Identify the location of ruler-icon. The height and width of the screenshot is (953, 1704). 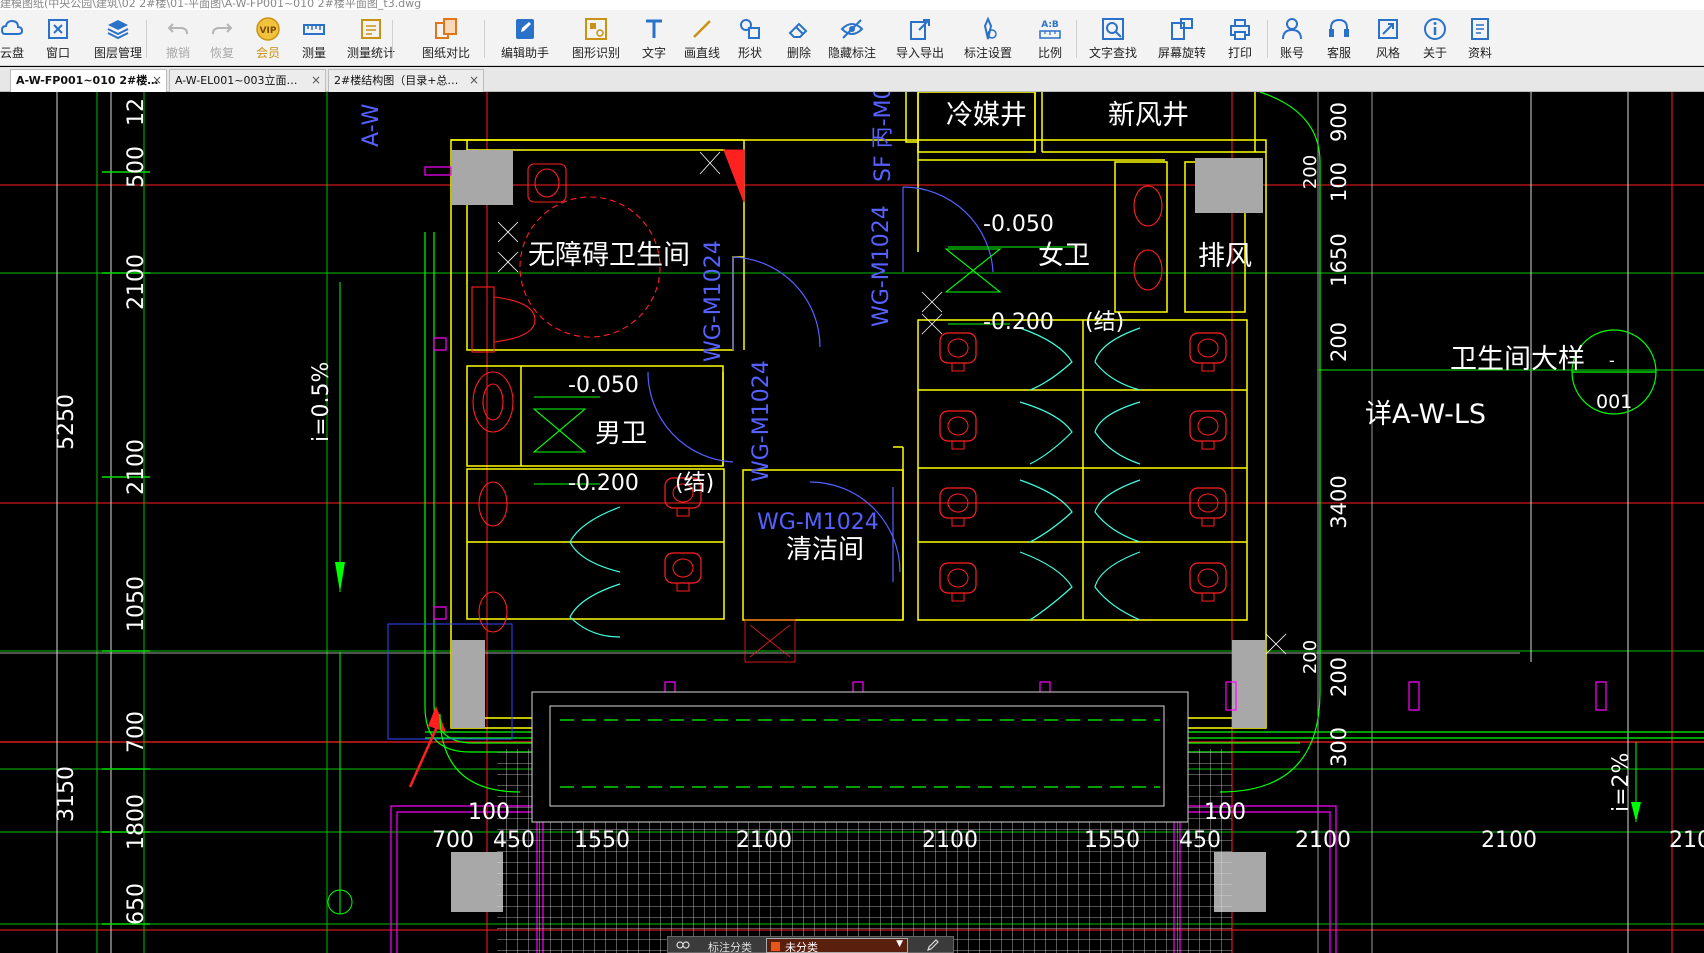
(314, 29).